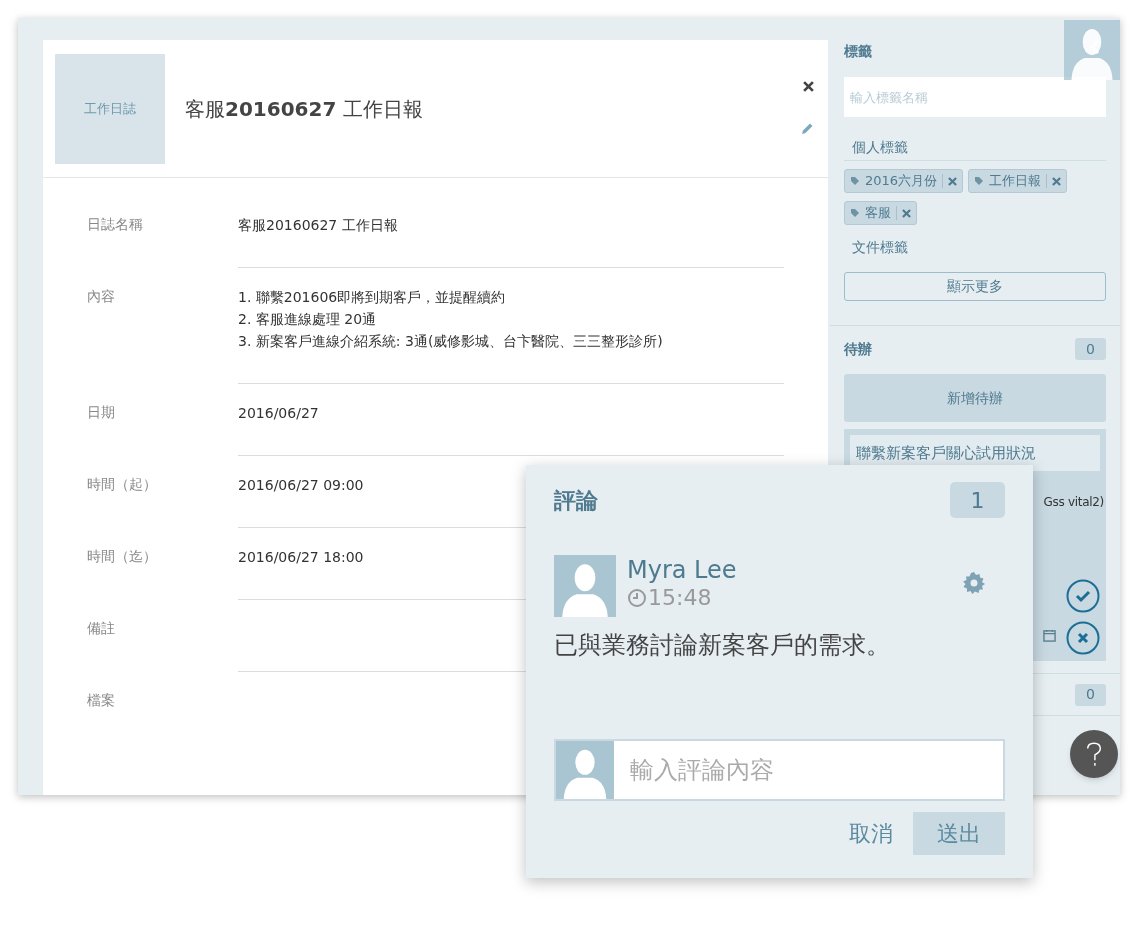  What do you see at coordinates (101, 700) in the screenshot?
I see `field-label: 檔案` at bounding box center [101, 700].